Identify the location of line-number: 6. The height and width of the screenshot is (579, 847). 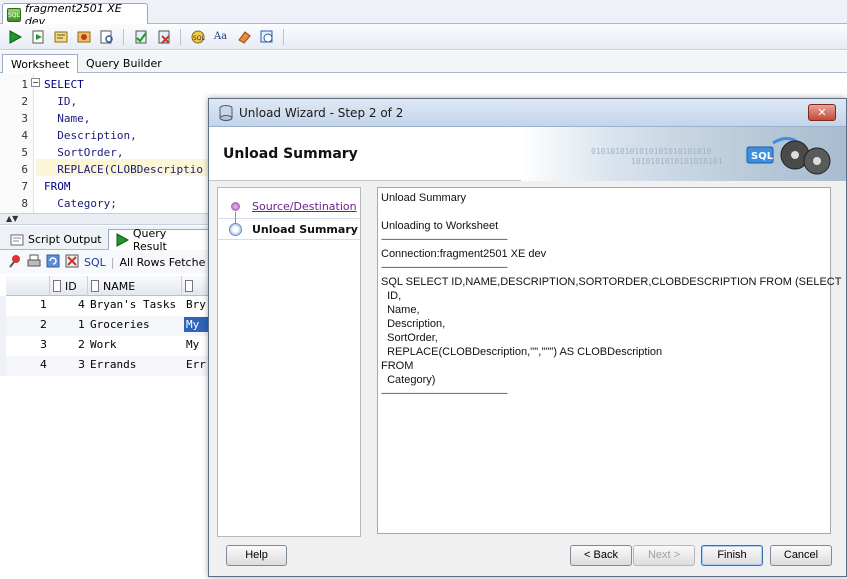
(24, 169).